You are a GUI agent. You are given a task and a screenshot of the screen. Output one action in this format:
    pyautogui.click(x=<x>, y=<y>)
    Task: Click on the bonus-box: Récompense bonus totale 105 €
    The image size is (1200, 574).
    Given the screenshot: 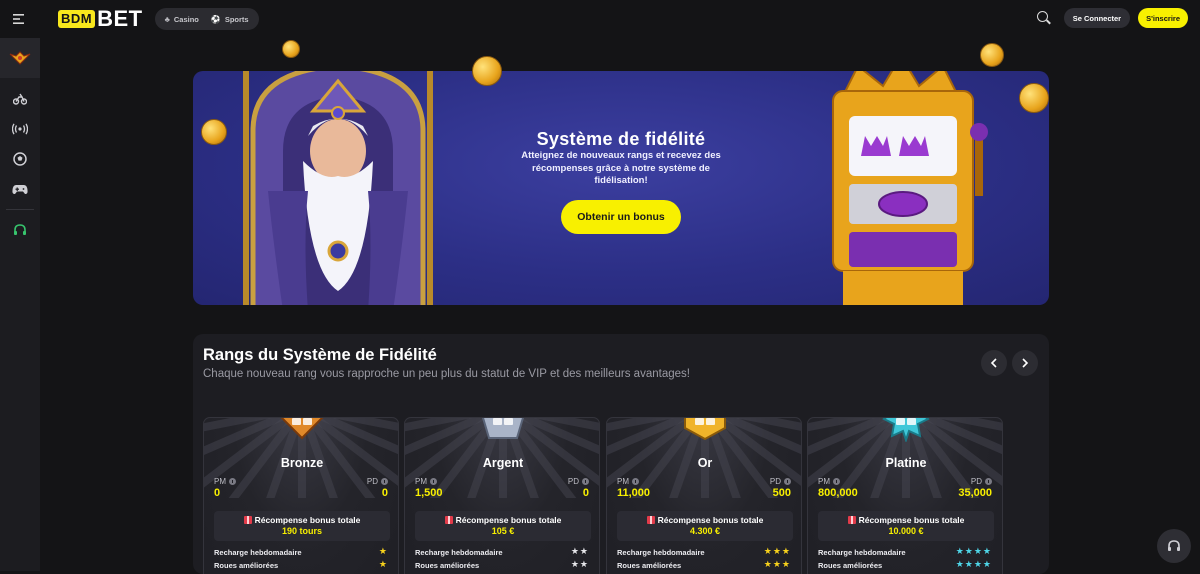 What is the action you would take?
    pyautogui.click(x=503, y=526)
    